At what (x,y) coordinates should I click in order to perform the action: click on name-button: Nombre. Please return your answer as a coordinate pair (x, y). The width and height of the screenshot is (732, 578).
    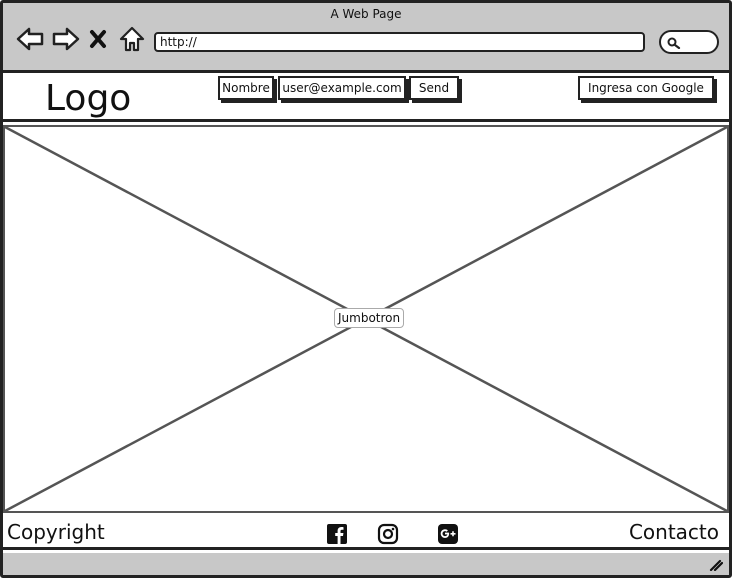
    Looking at the image, I should click on (246, 88).